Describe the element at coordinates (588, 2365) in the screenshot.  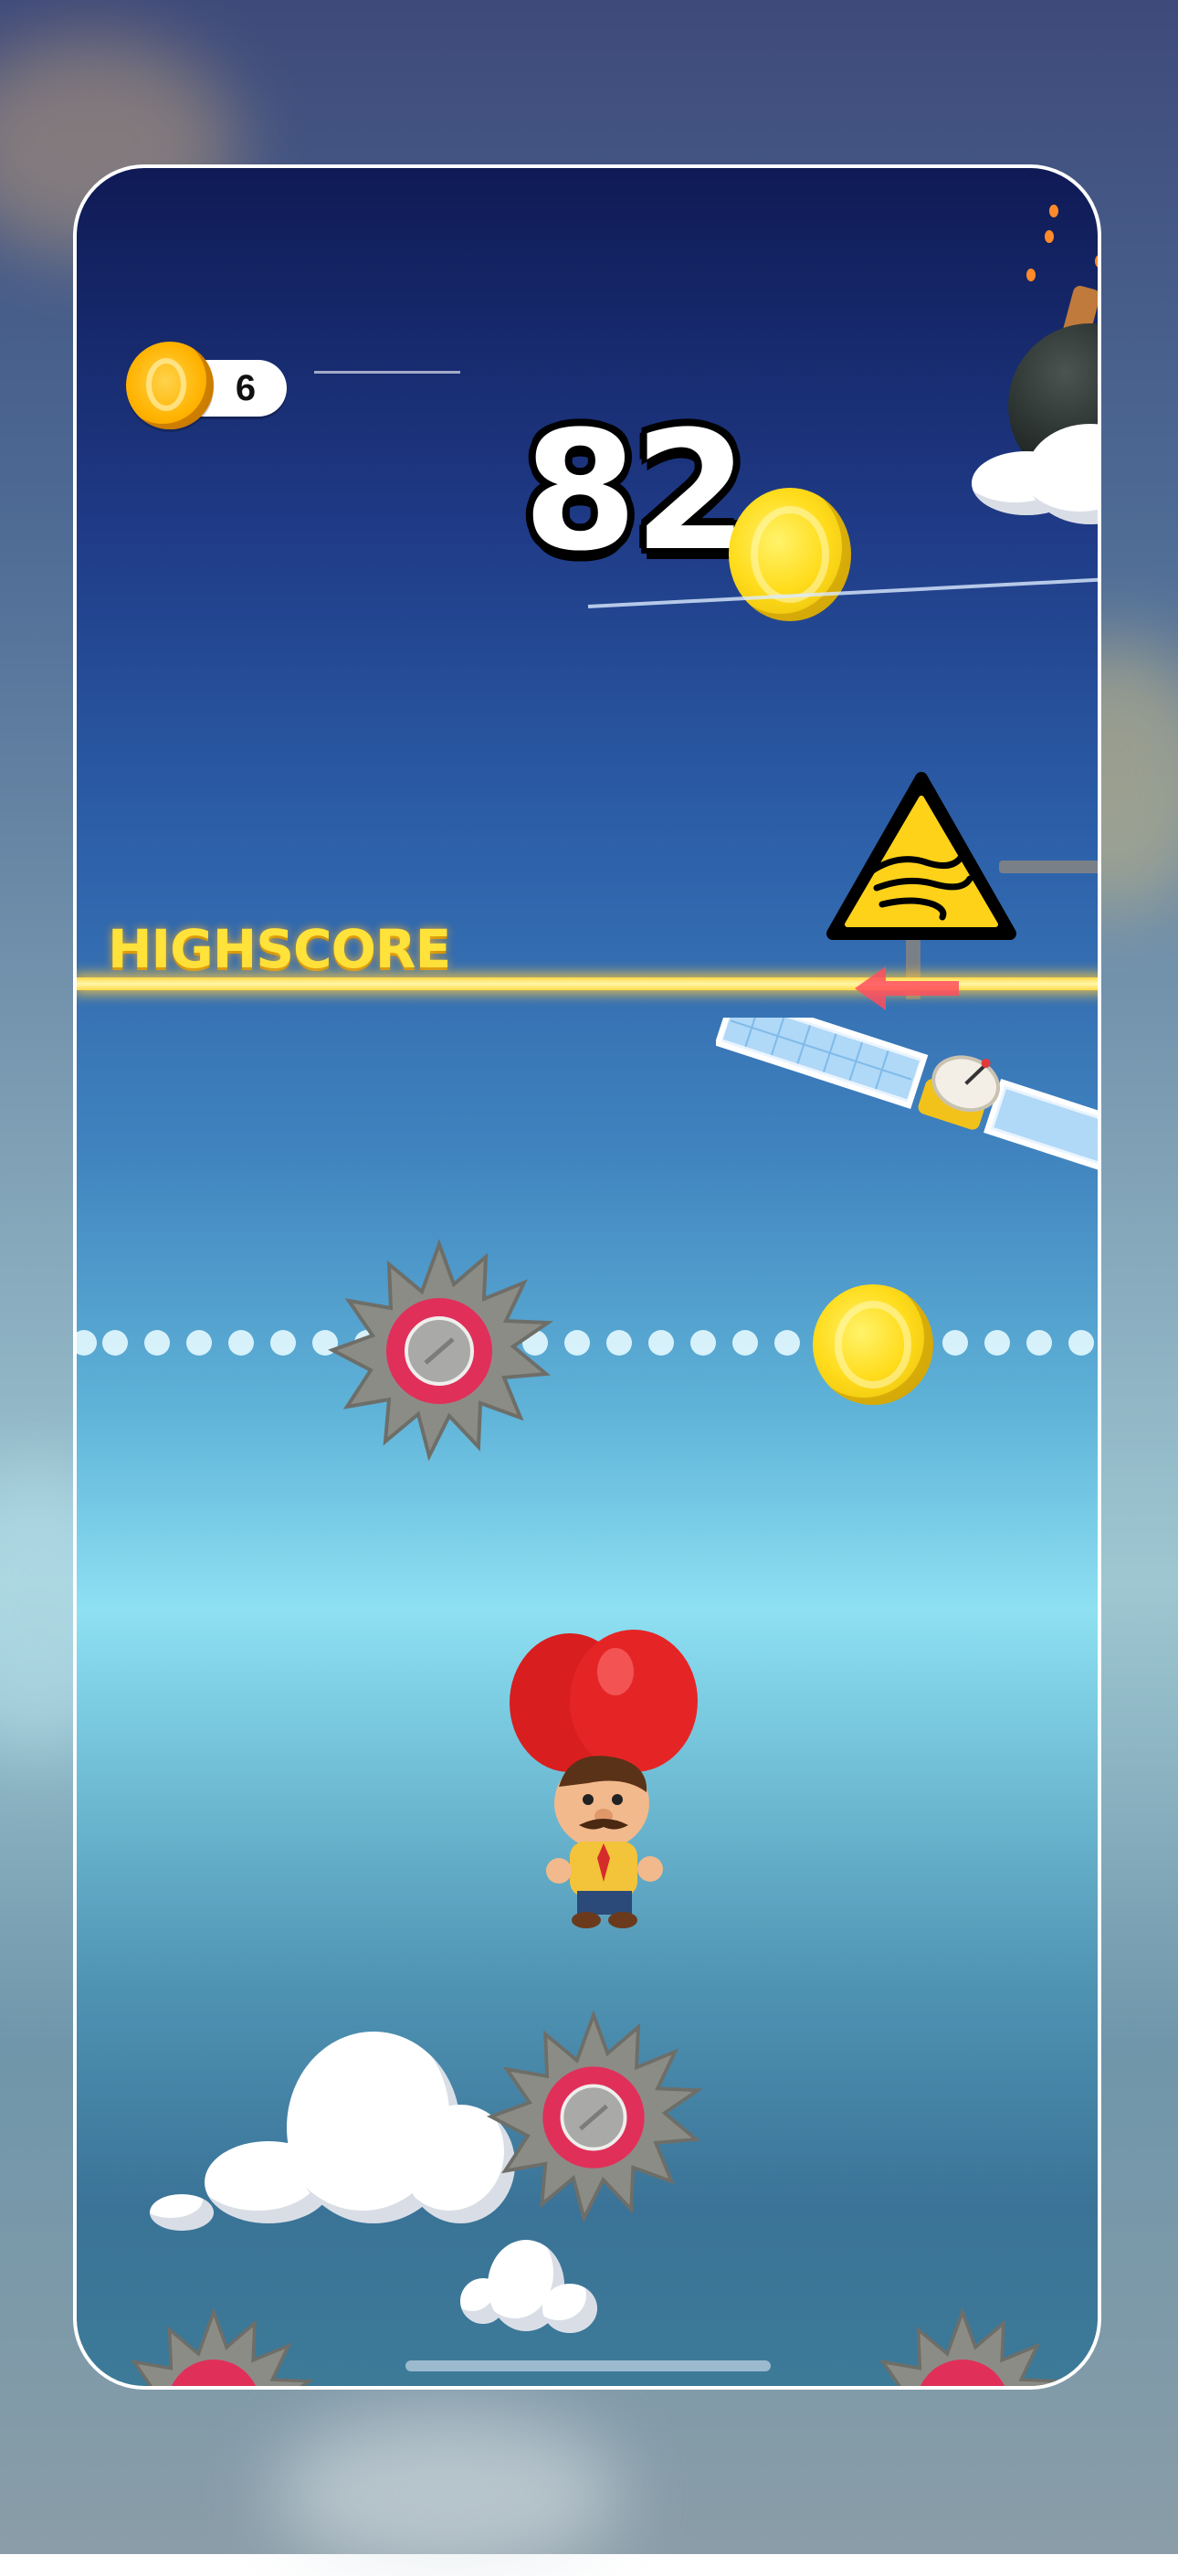
I see `home-indicator` at that location.